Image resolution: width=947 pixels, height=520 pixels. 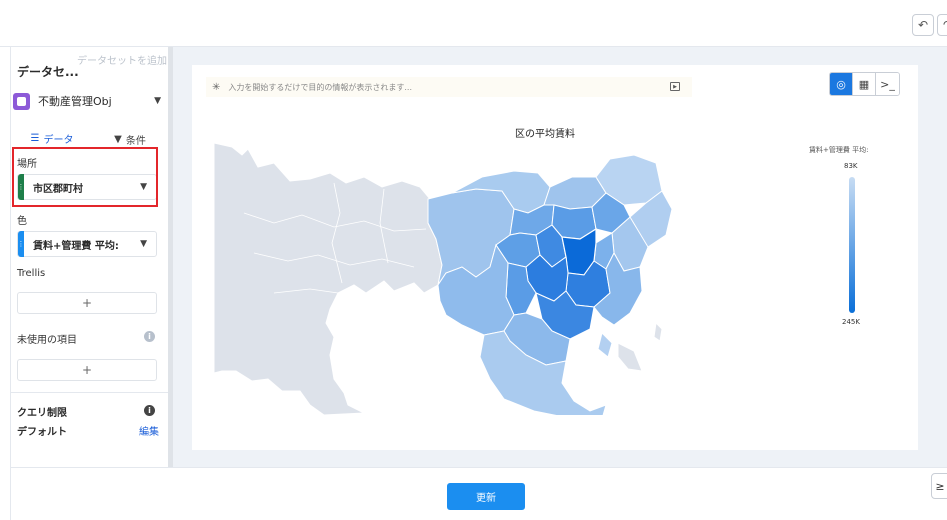 I want to click on redo-icon: ↷, so click(x=942, y=25).